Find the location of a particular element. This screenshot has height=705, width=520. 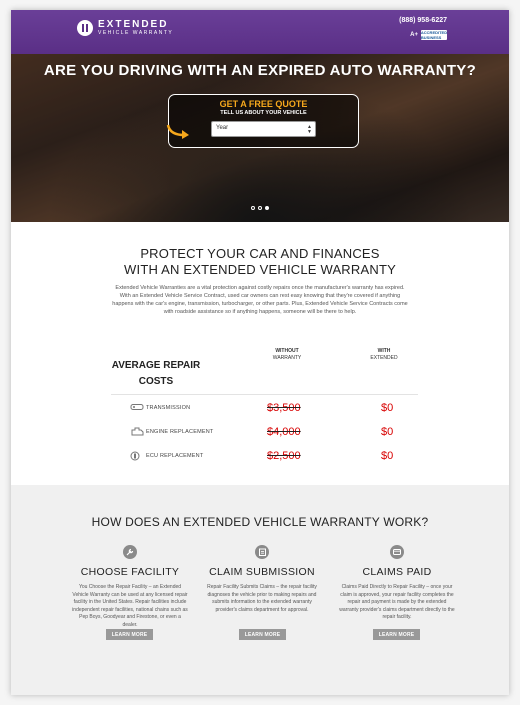

carousel-dot-active is located at coordinates (267, 208).